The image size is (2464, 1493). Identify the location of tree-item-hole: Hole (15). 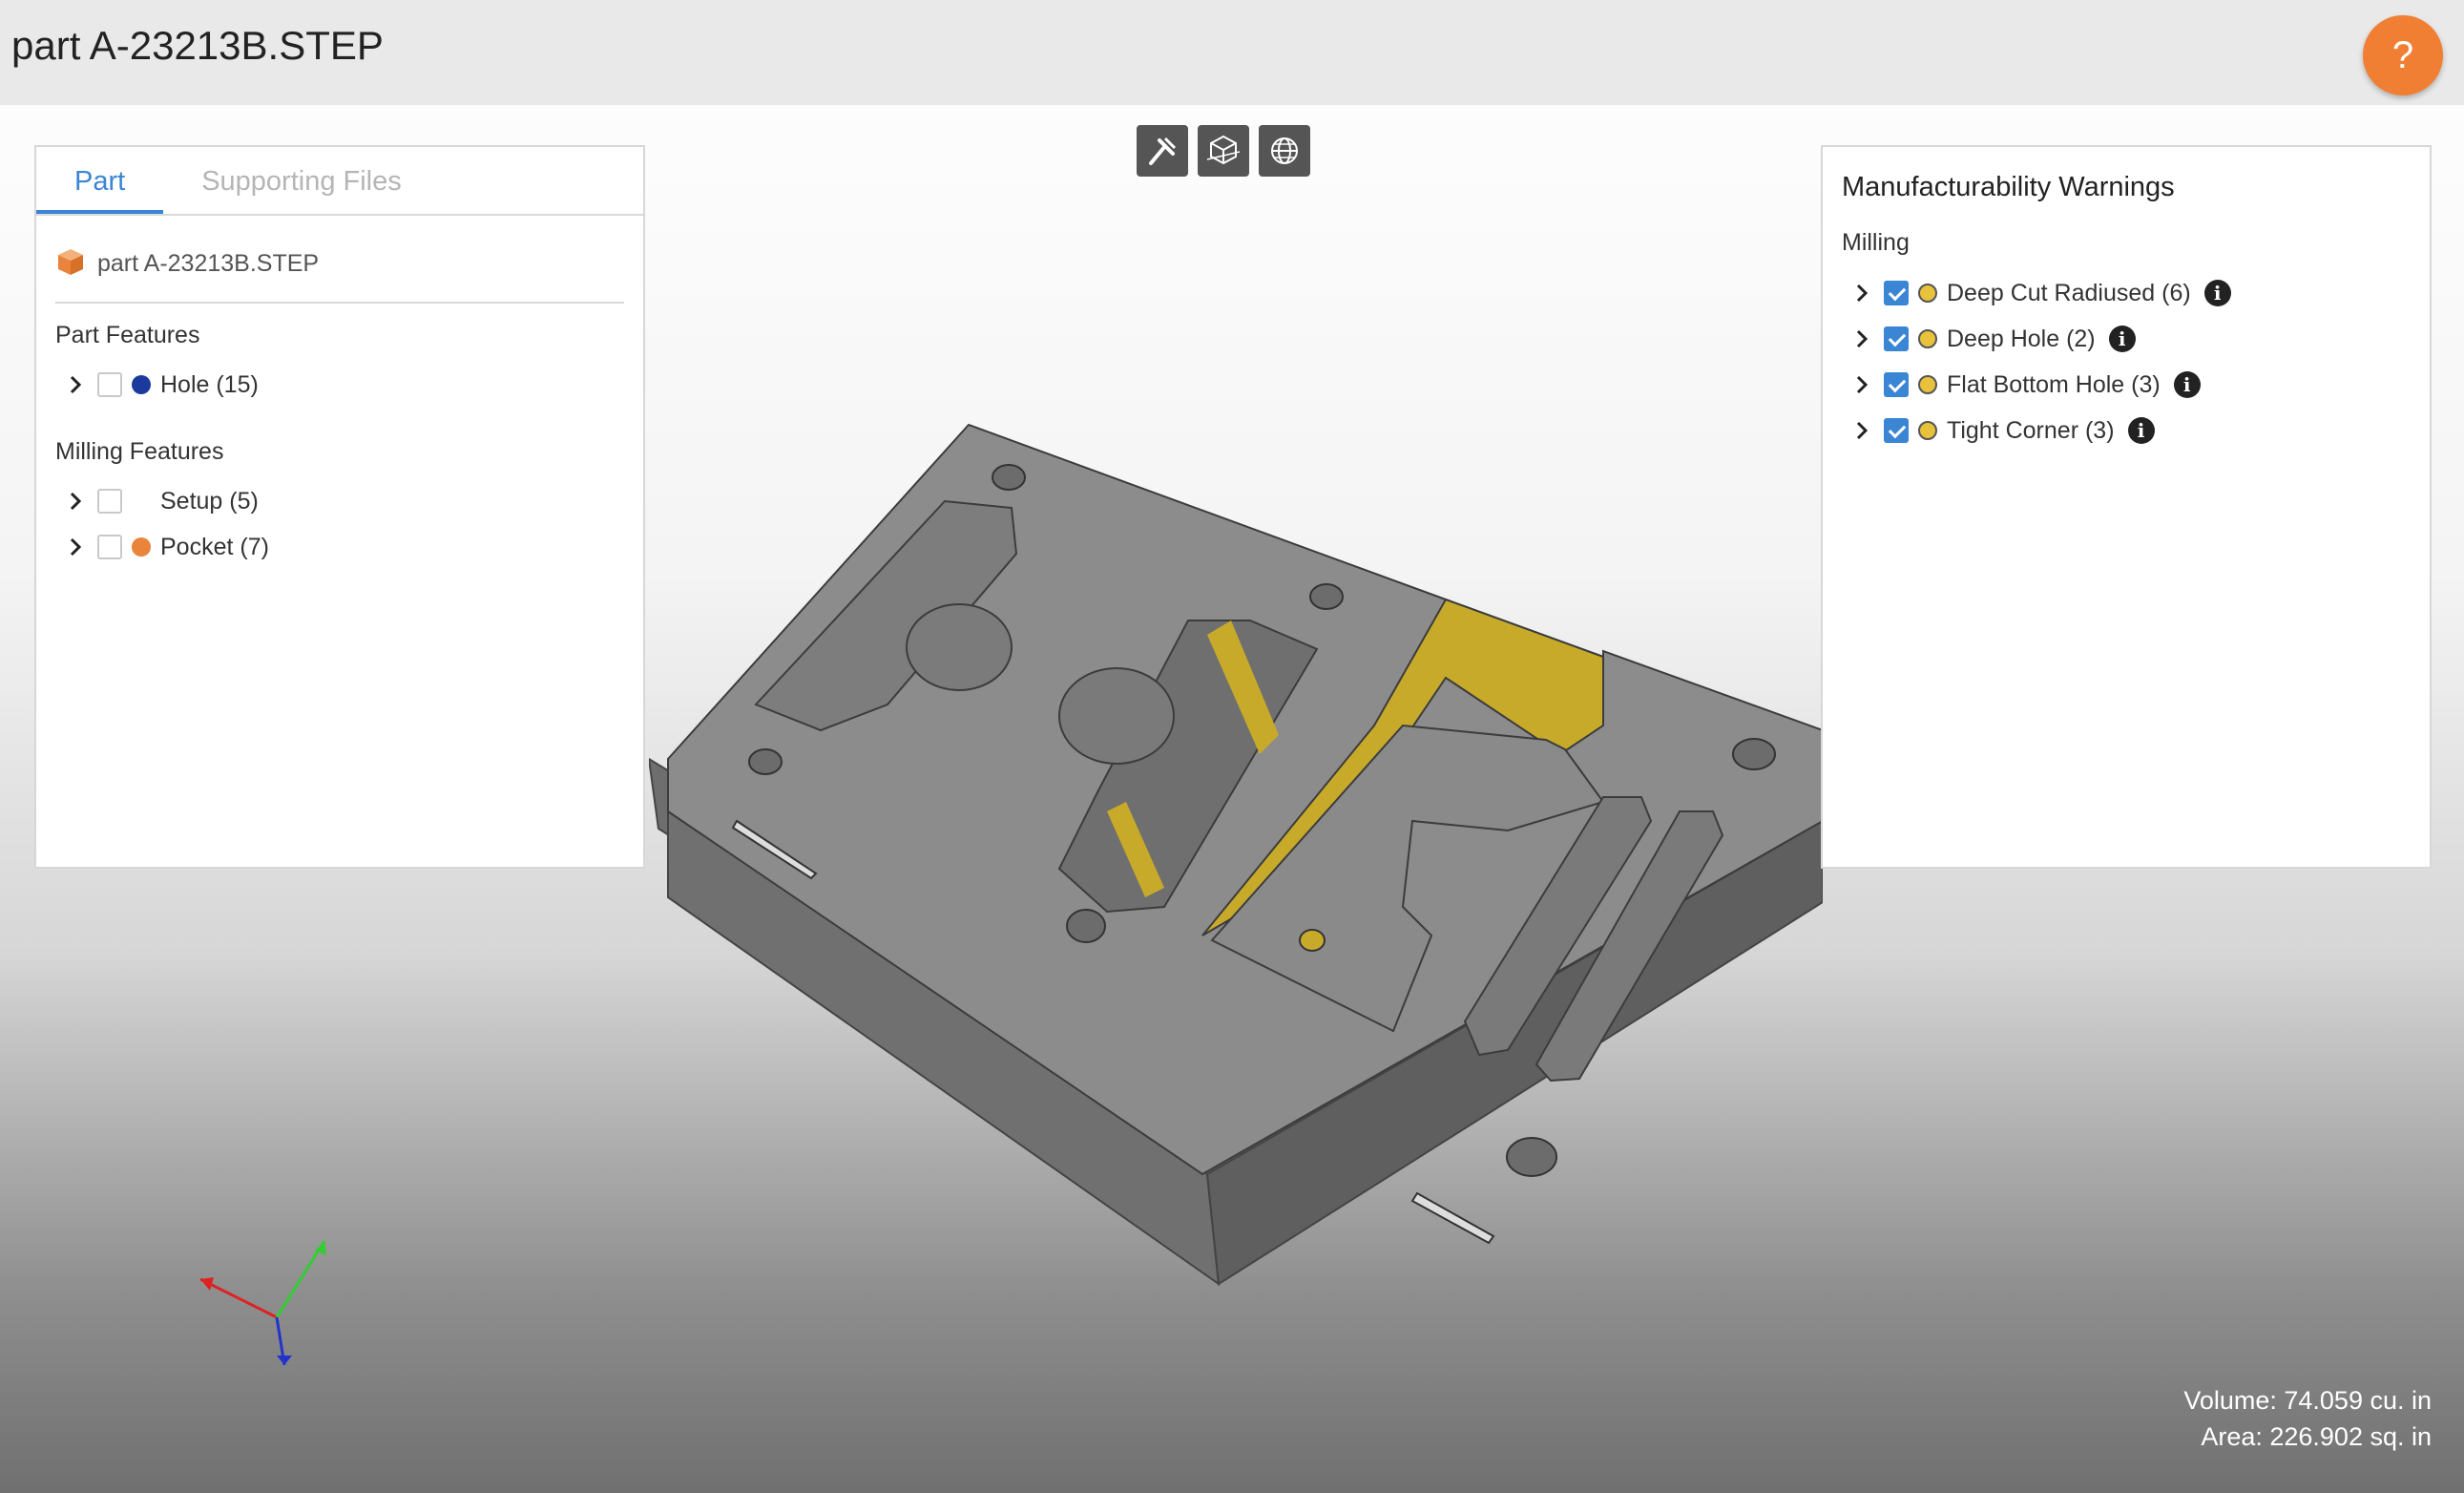
(162, 385).